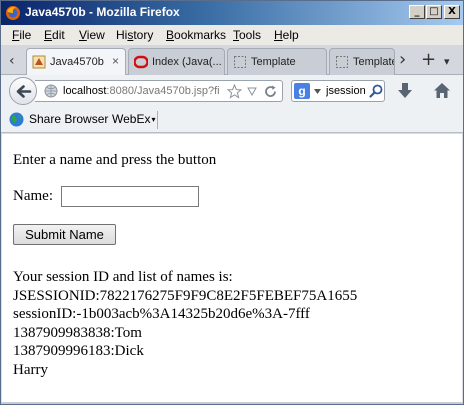 This screenshot has width=464, height=405. I want to click on list-all-tabs-button: ▾, so click(447, 61).